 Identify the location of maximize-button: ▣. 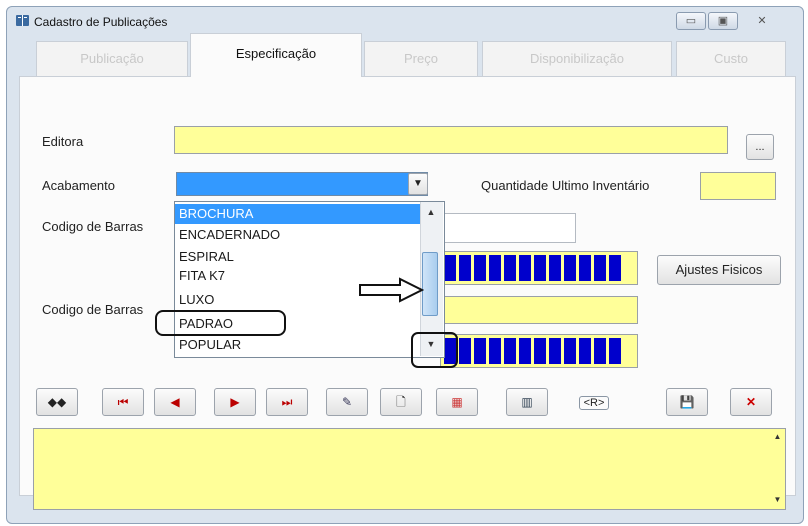
(723, 21).